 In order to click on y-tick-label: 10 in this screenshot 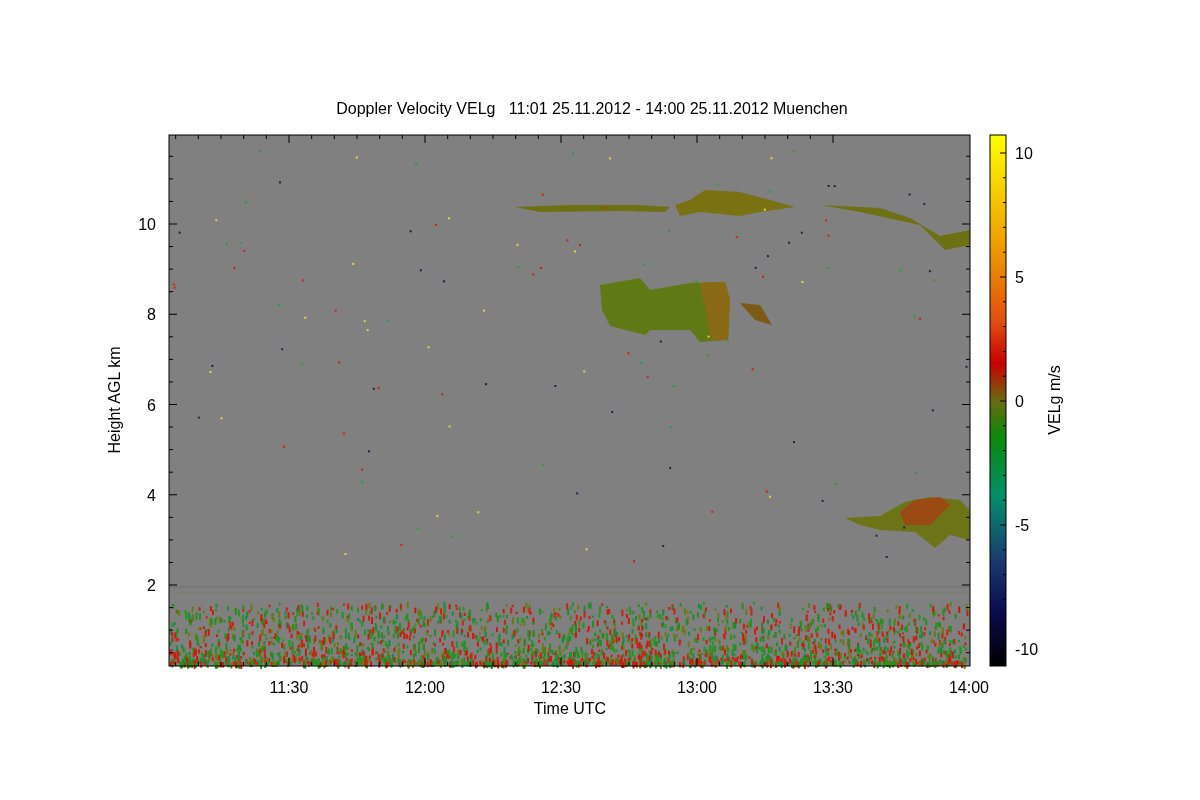, I will do `click(147, 224)`.